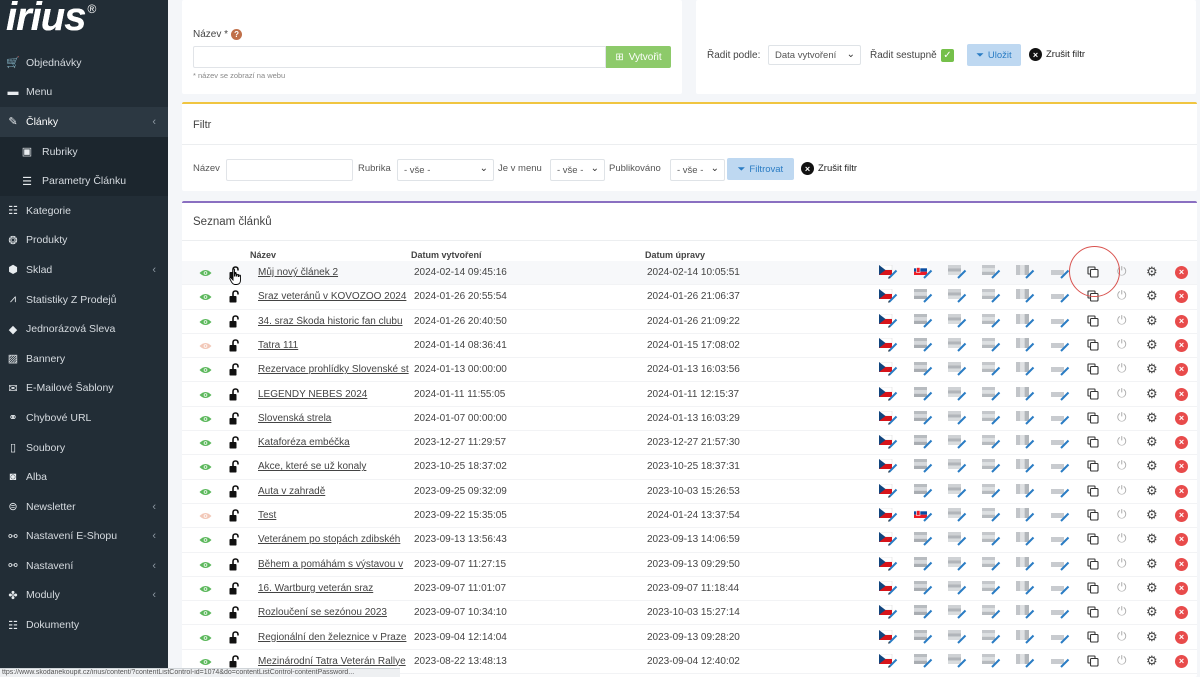  What do you see at coordinates (84, 566) in the screenshot?
I see `sidebar-item-17: ⚯ Nastavení ‹` at bounding box center [84, 566].